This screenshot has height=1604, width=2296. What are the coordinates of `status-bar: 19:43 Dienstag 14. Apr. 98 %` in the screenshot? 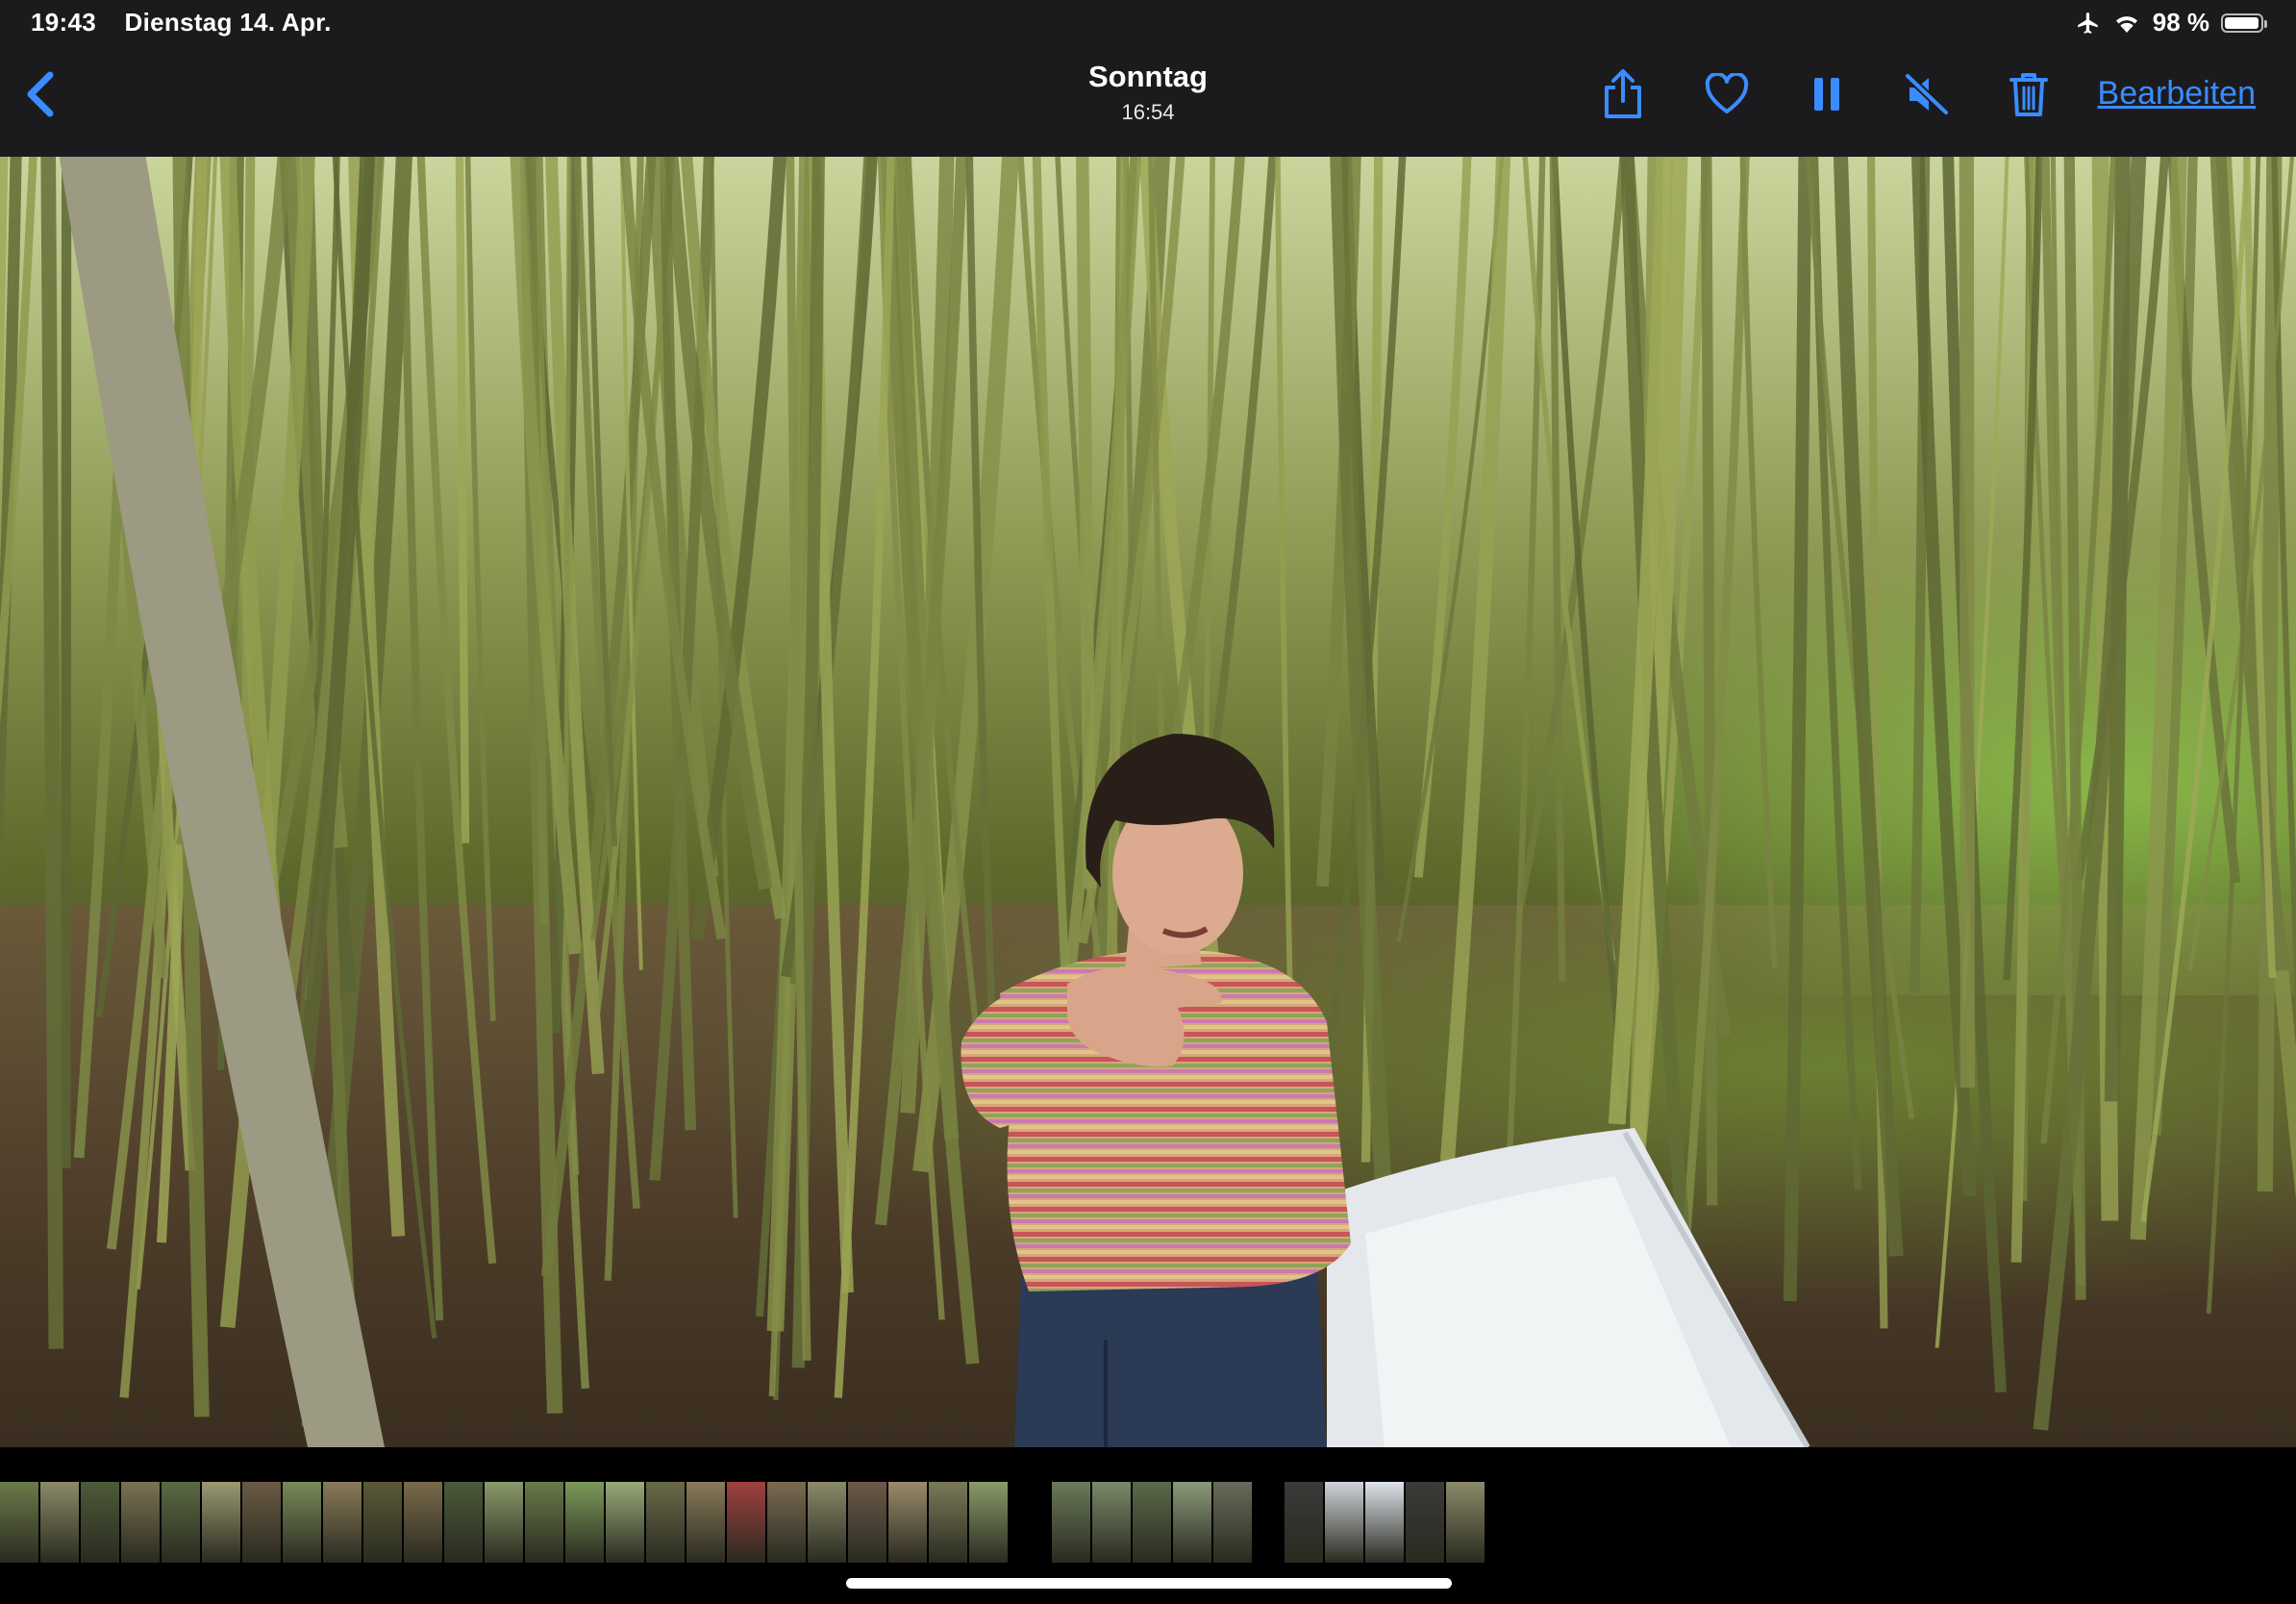 It's located at (1148, 23).